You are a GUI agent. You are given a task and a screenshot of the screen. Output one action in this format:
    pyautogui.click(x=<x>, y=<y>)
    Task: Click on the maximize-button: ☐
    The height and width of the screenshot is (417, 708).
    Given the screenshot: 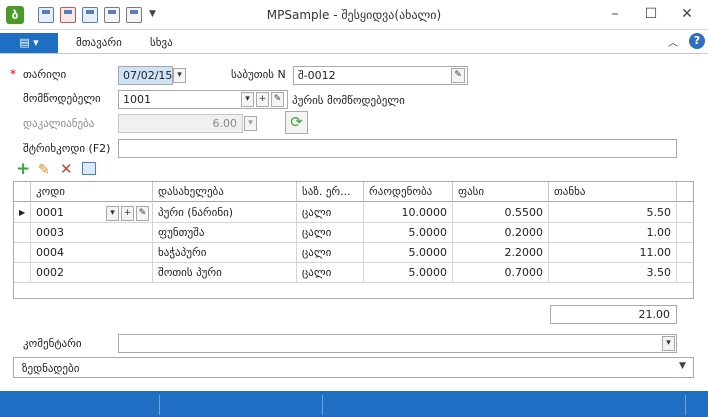 What is the action you would take?
    pyautogui.click(x=651, y=14)
    